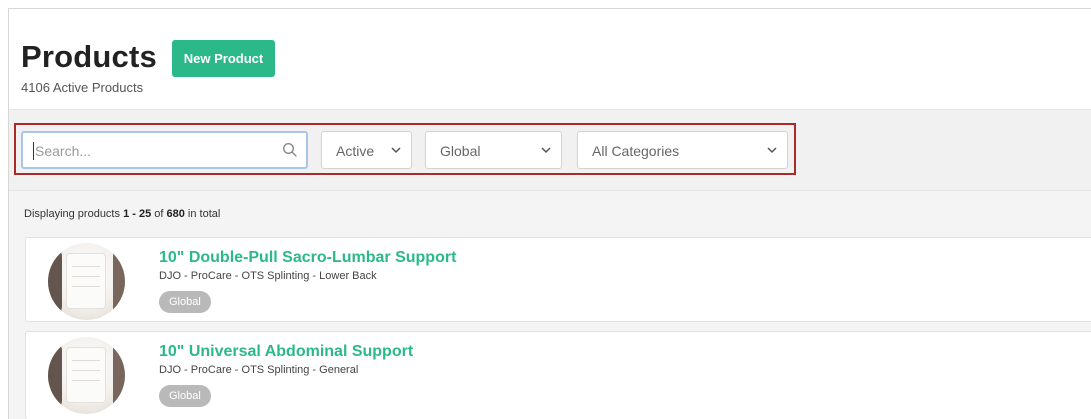  Describe the element at coordinates (286, 352) in the screenshot. I see `product-name-link: 10" Universal Abdominal Support` at that location.